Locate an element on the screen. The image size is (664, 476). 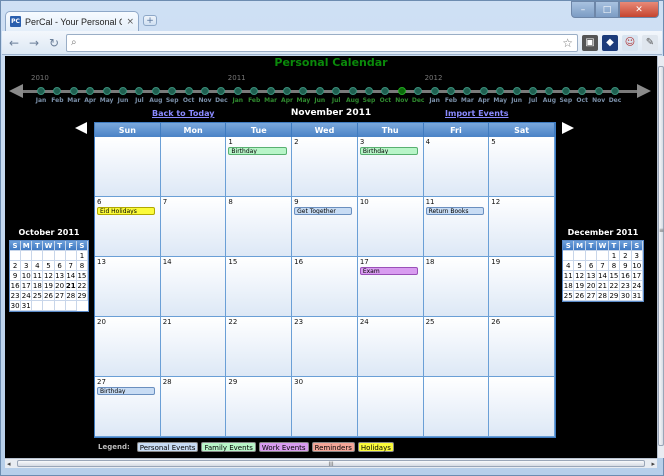
day-cell: 7 is located at coordinates (193, 227).